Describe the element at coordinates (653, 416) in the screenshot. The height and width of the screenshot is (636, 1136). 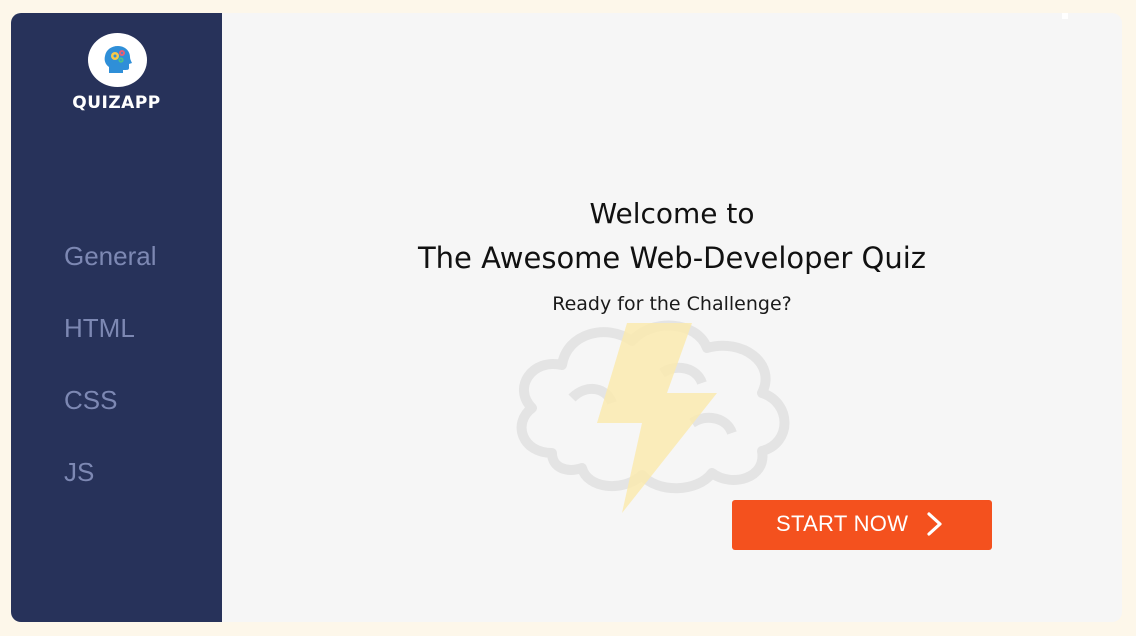
I see `brain-lightning-icon` at that location.